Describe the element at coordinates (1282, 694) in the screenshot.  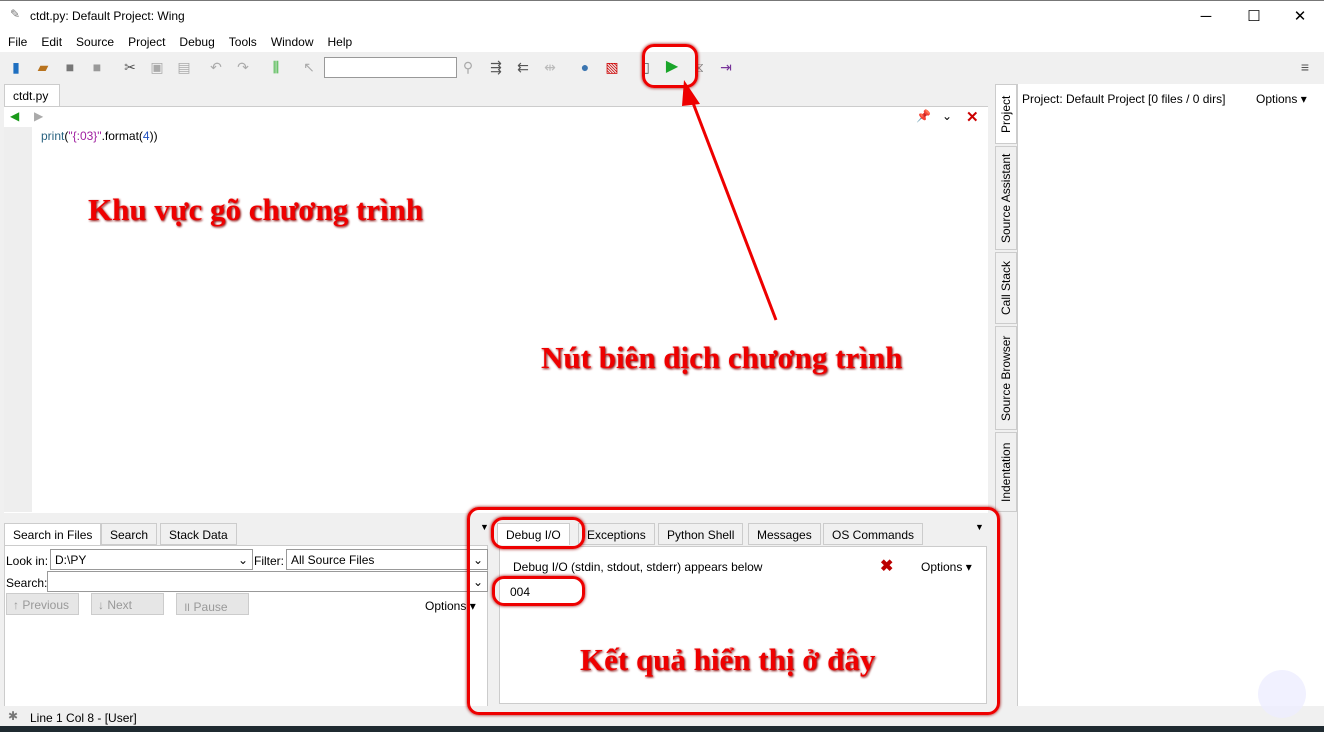
I see `btn-watermark-logo` at that location.